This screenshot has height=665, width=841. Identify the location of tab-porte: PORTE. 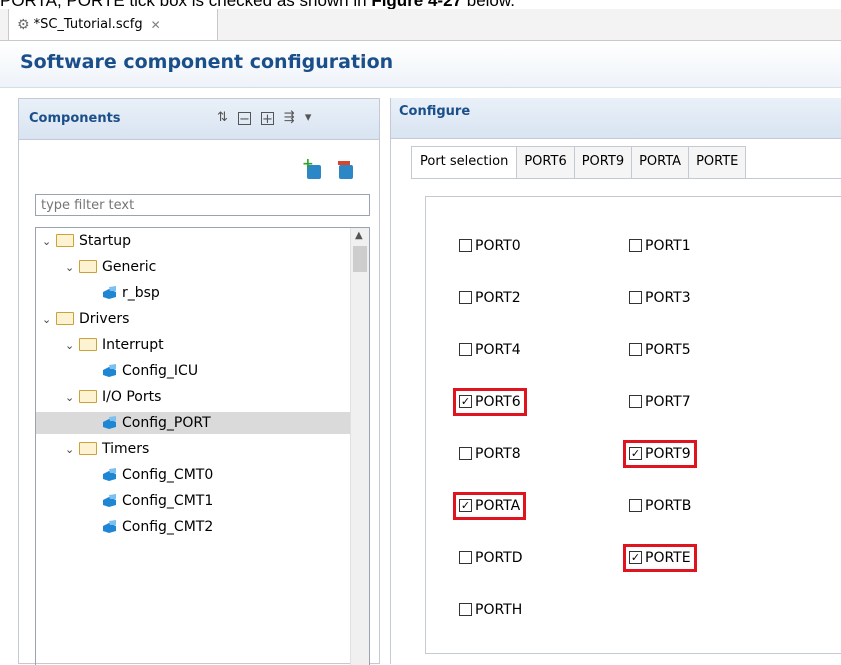
(717, 162).